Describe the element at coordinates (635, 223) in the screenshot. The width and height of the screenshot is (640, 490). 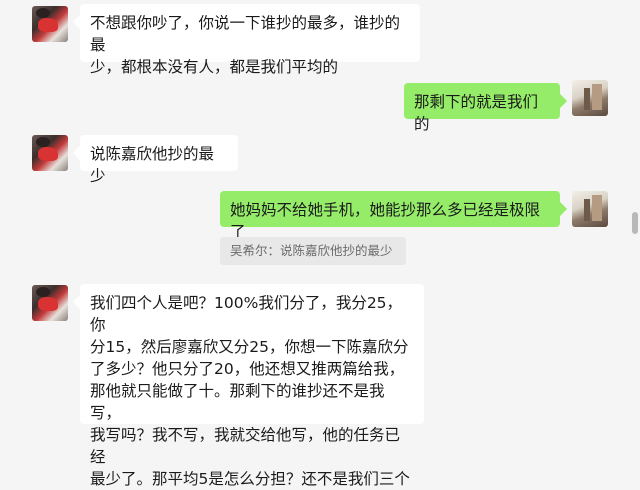
I see `scrollbar-thumb` at that location.